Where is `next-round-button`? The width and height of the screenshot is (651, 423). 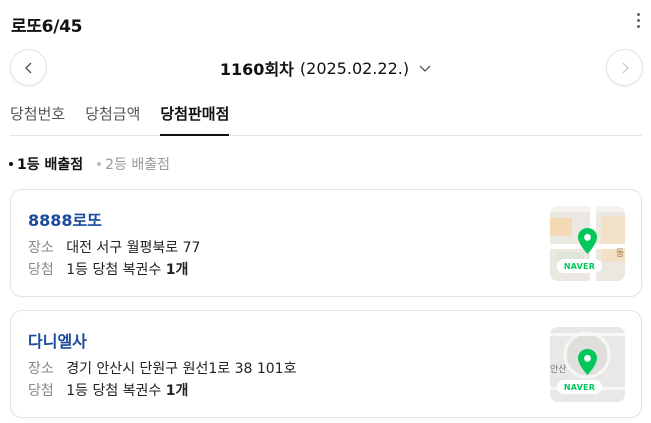
next-round-button is located at coordinates (624, 67).